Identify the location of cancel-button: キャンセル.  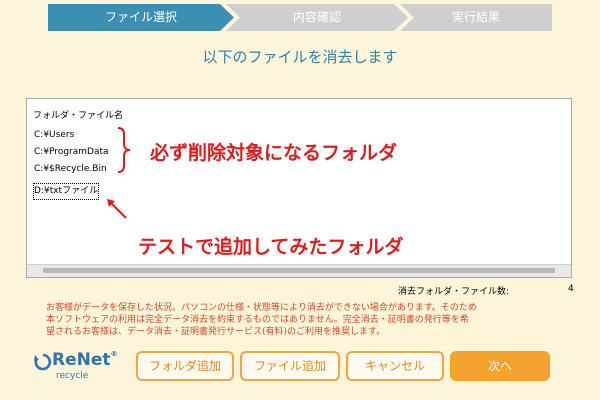
(395, 366).